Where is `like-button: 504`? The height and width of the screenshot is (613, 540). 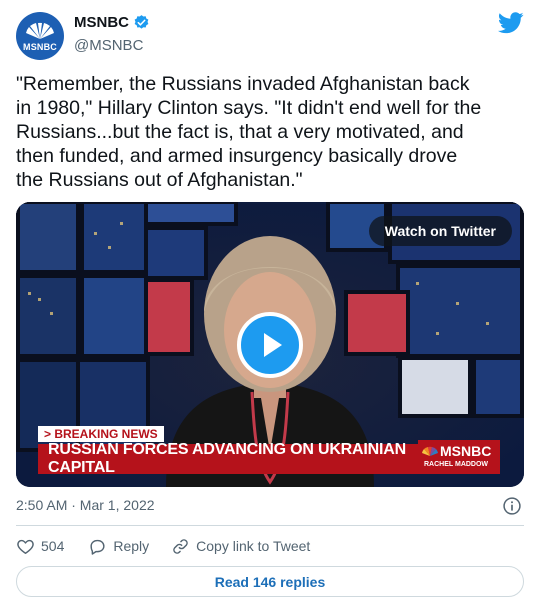 like-button: 504 is located at coordinates (40, 546).